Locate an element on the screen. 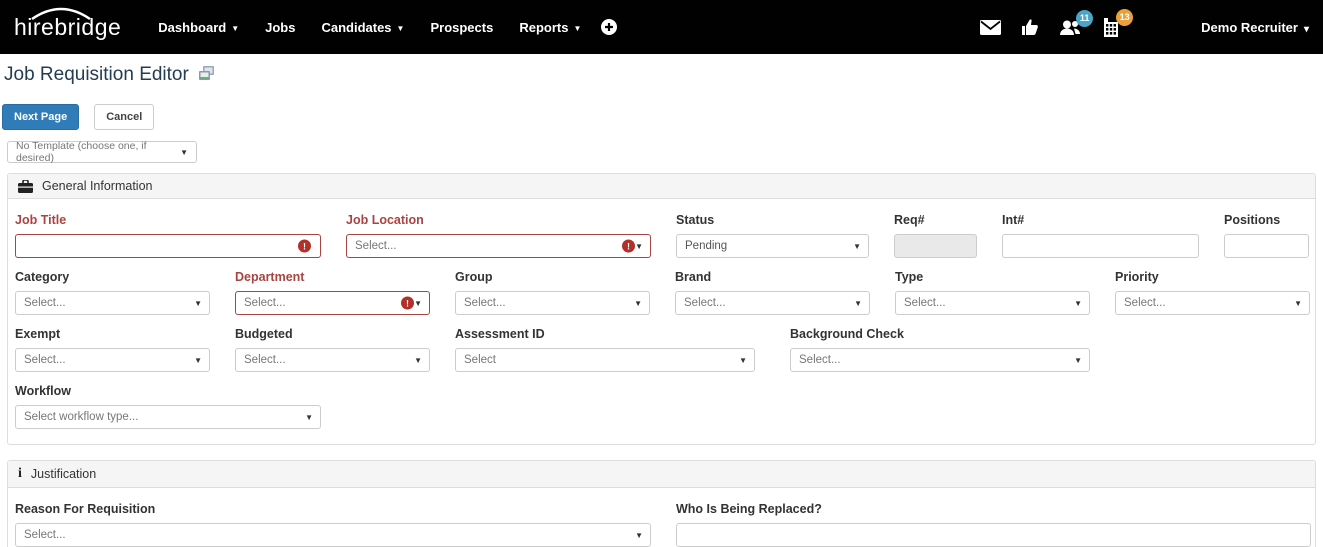 This screenshot has width=1323, height=547. positions-label: Positions is located at coordinates (1252, 220).